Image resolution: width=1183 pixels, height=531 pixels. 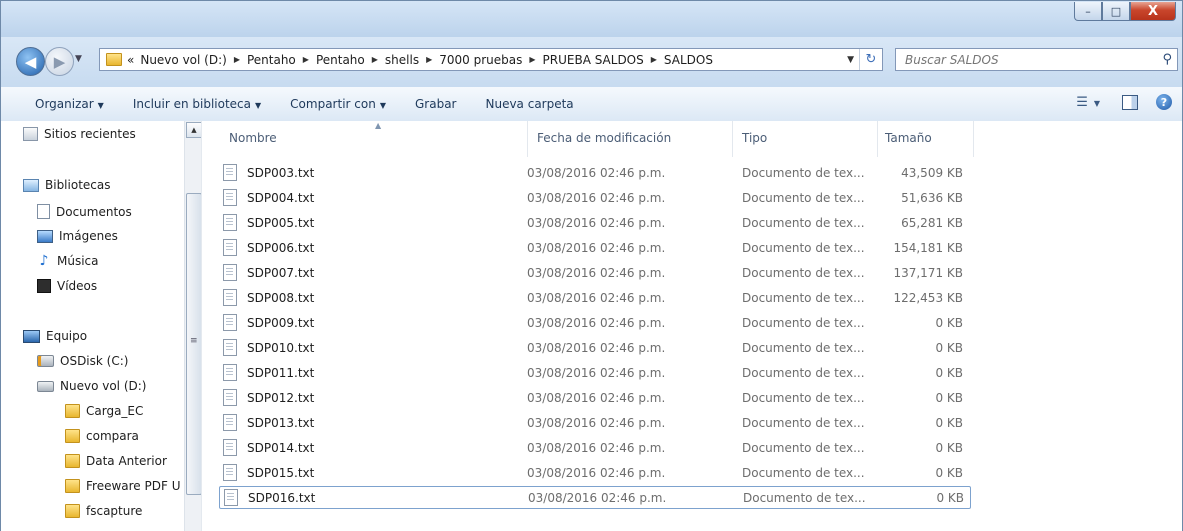 What do you see at coordinates (130, 60) in the screenshot?
I see `breadcrumb-overflow: «` at bounding box center [130, 60].